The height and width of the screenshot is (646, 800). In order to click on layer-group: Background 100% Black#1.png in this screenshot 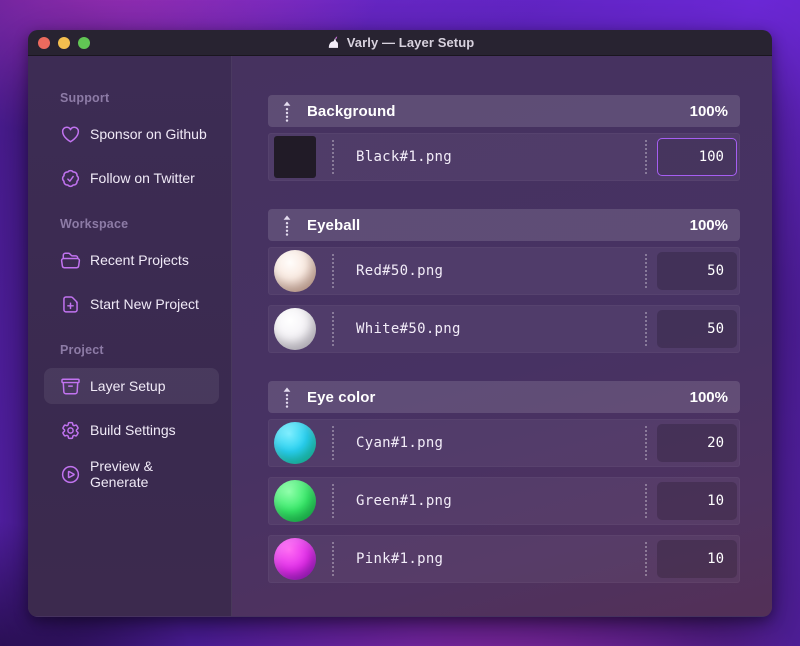, I will do `click(504, 138)`.